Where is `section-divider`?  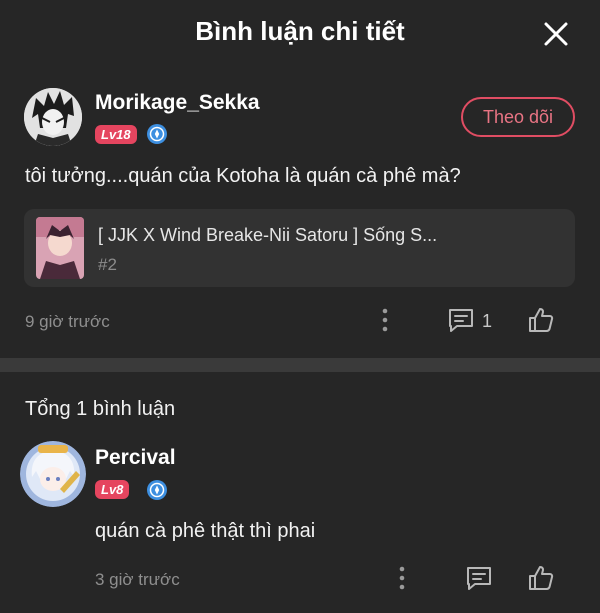
section-divider is located at coordinates (300, 365).